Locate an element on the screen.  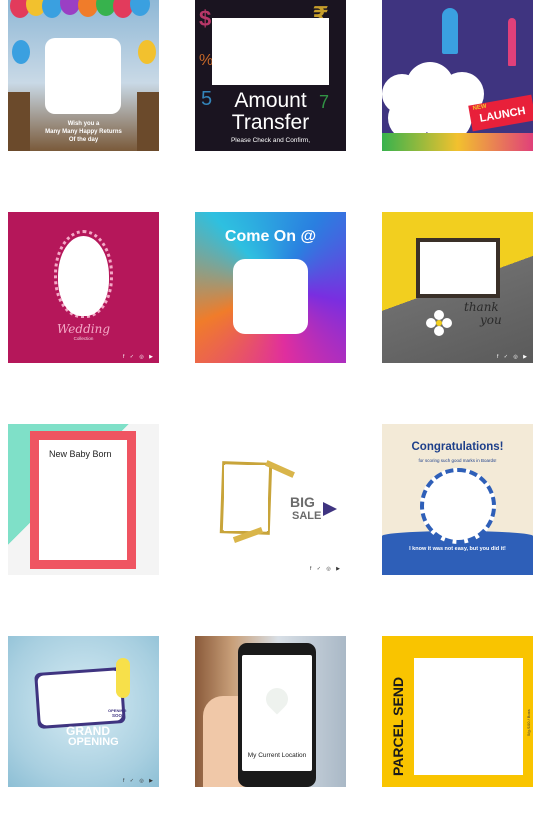
transfer-title-line1: Amount is located at coordinates (270, 100).